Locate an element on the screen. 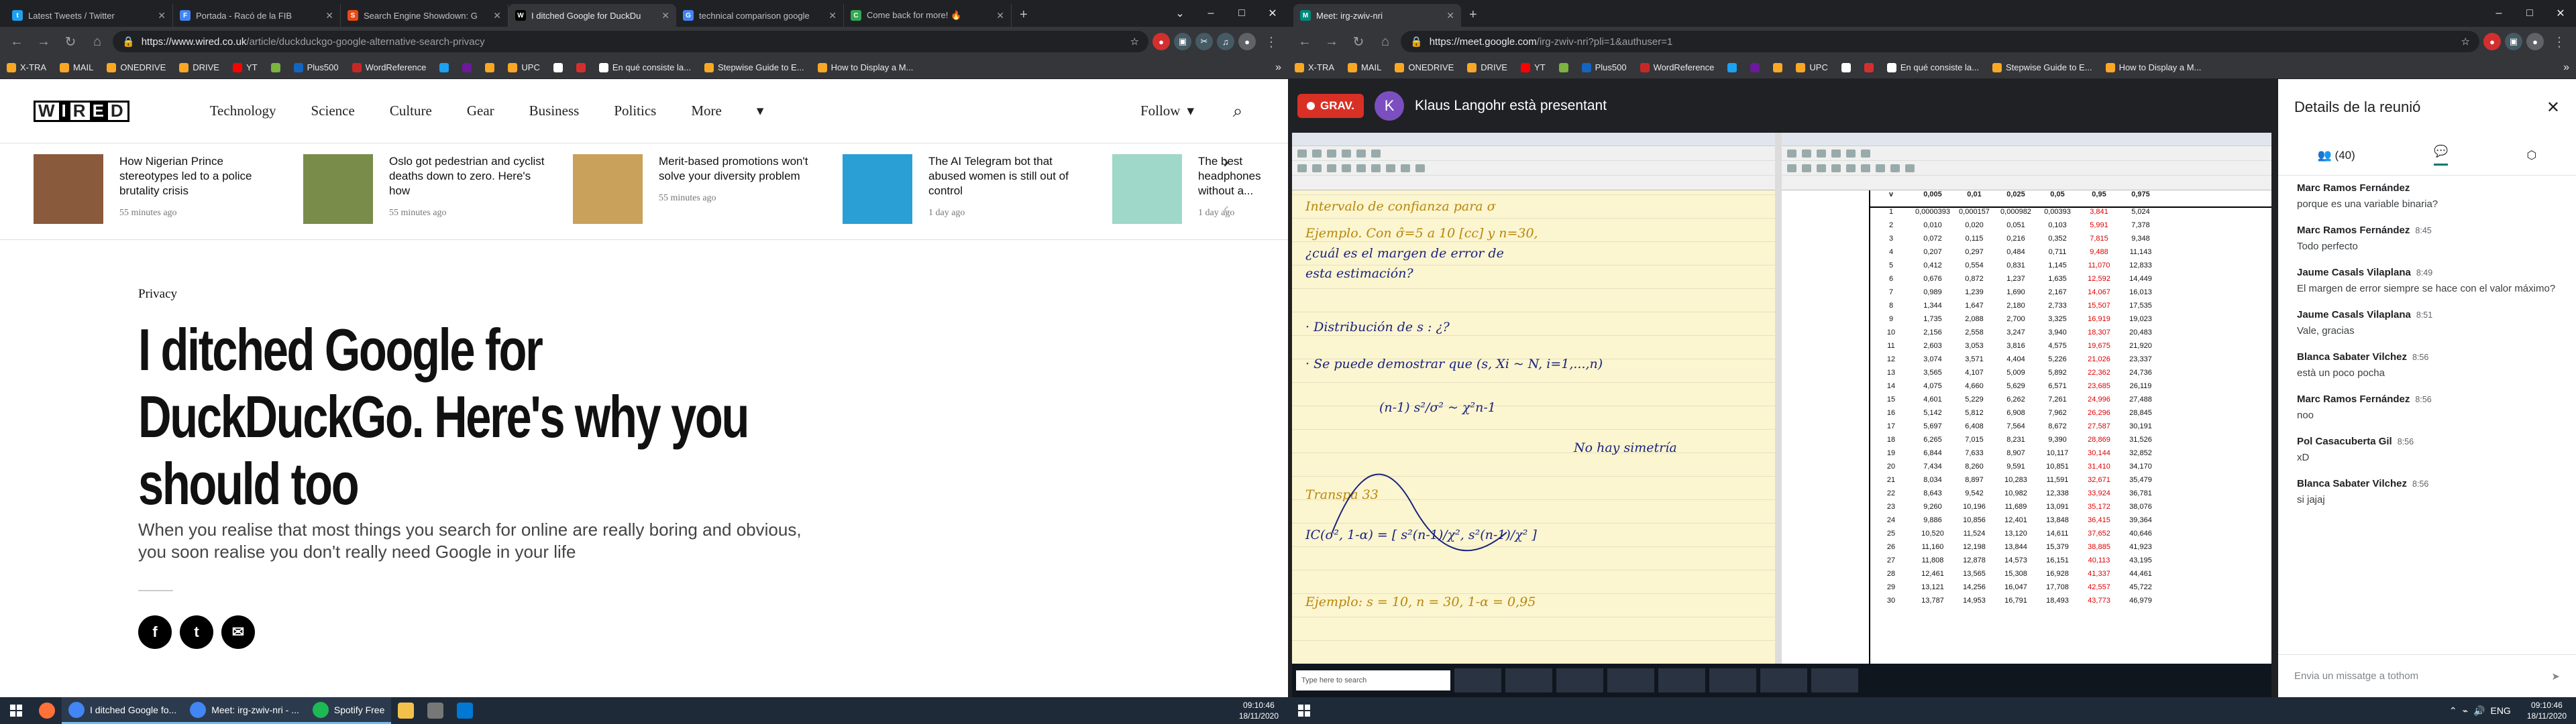 The height and width of the screenshot is (724, 2576). send-icon: ➤ is located at coordinates (2555, 676).